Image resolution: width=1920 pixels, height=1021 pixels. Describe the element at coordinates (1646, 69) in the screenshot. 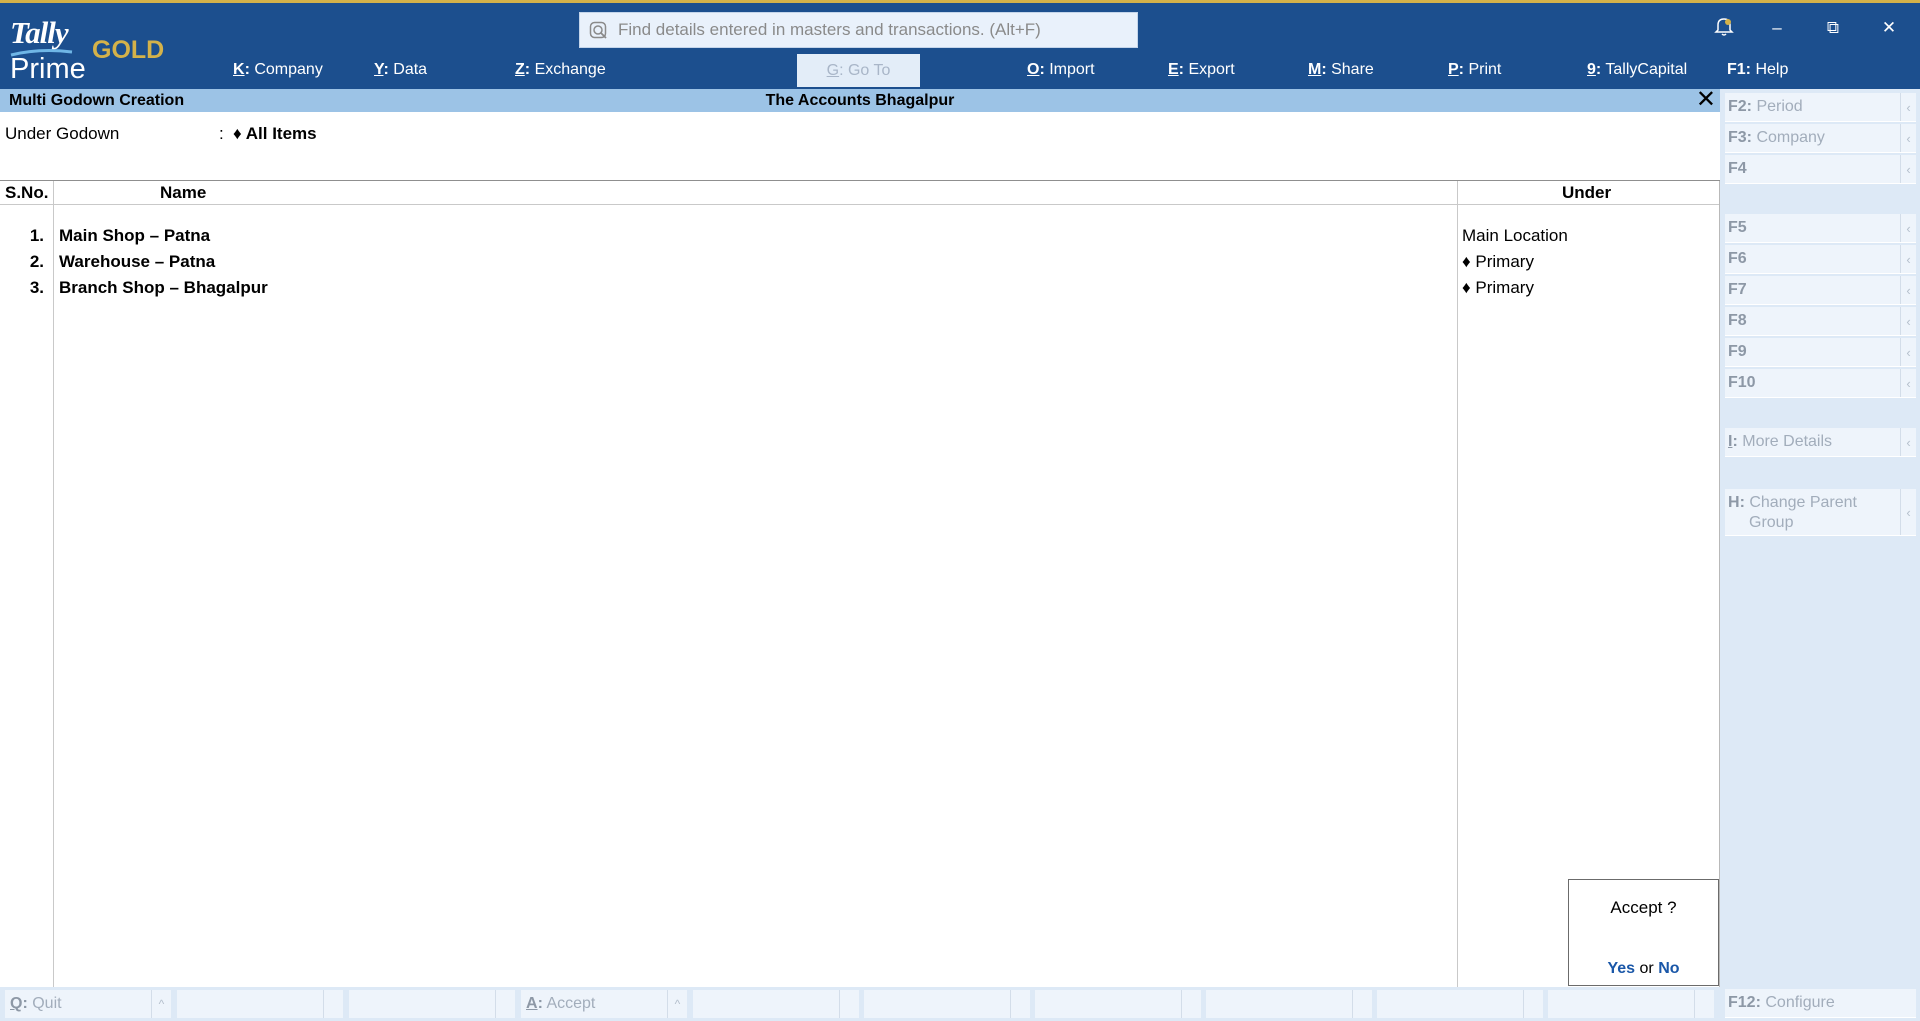

I see `menu-label: TallyCapital` at that location.